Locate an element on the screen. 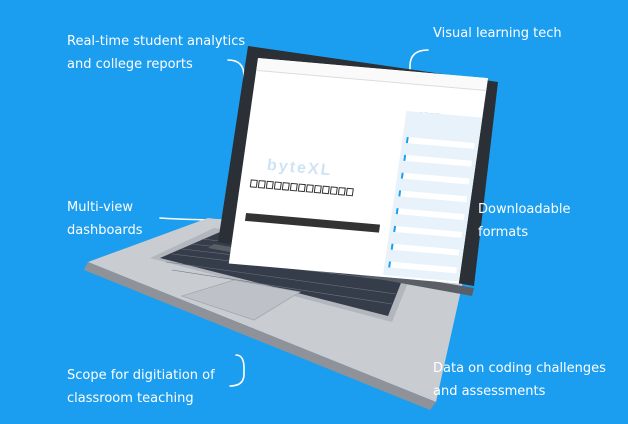  watermark-logo: byteXL is located at coordinates (299, 168).